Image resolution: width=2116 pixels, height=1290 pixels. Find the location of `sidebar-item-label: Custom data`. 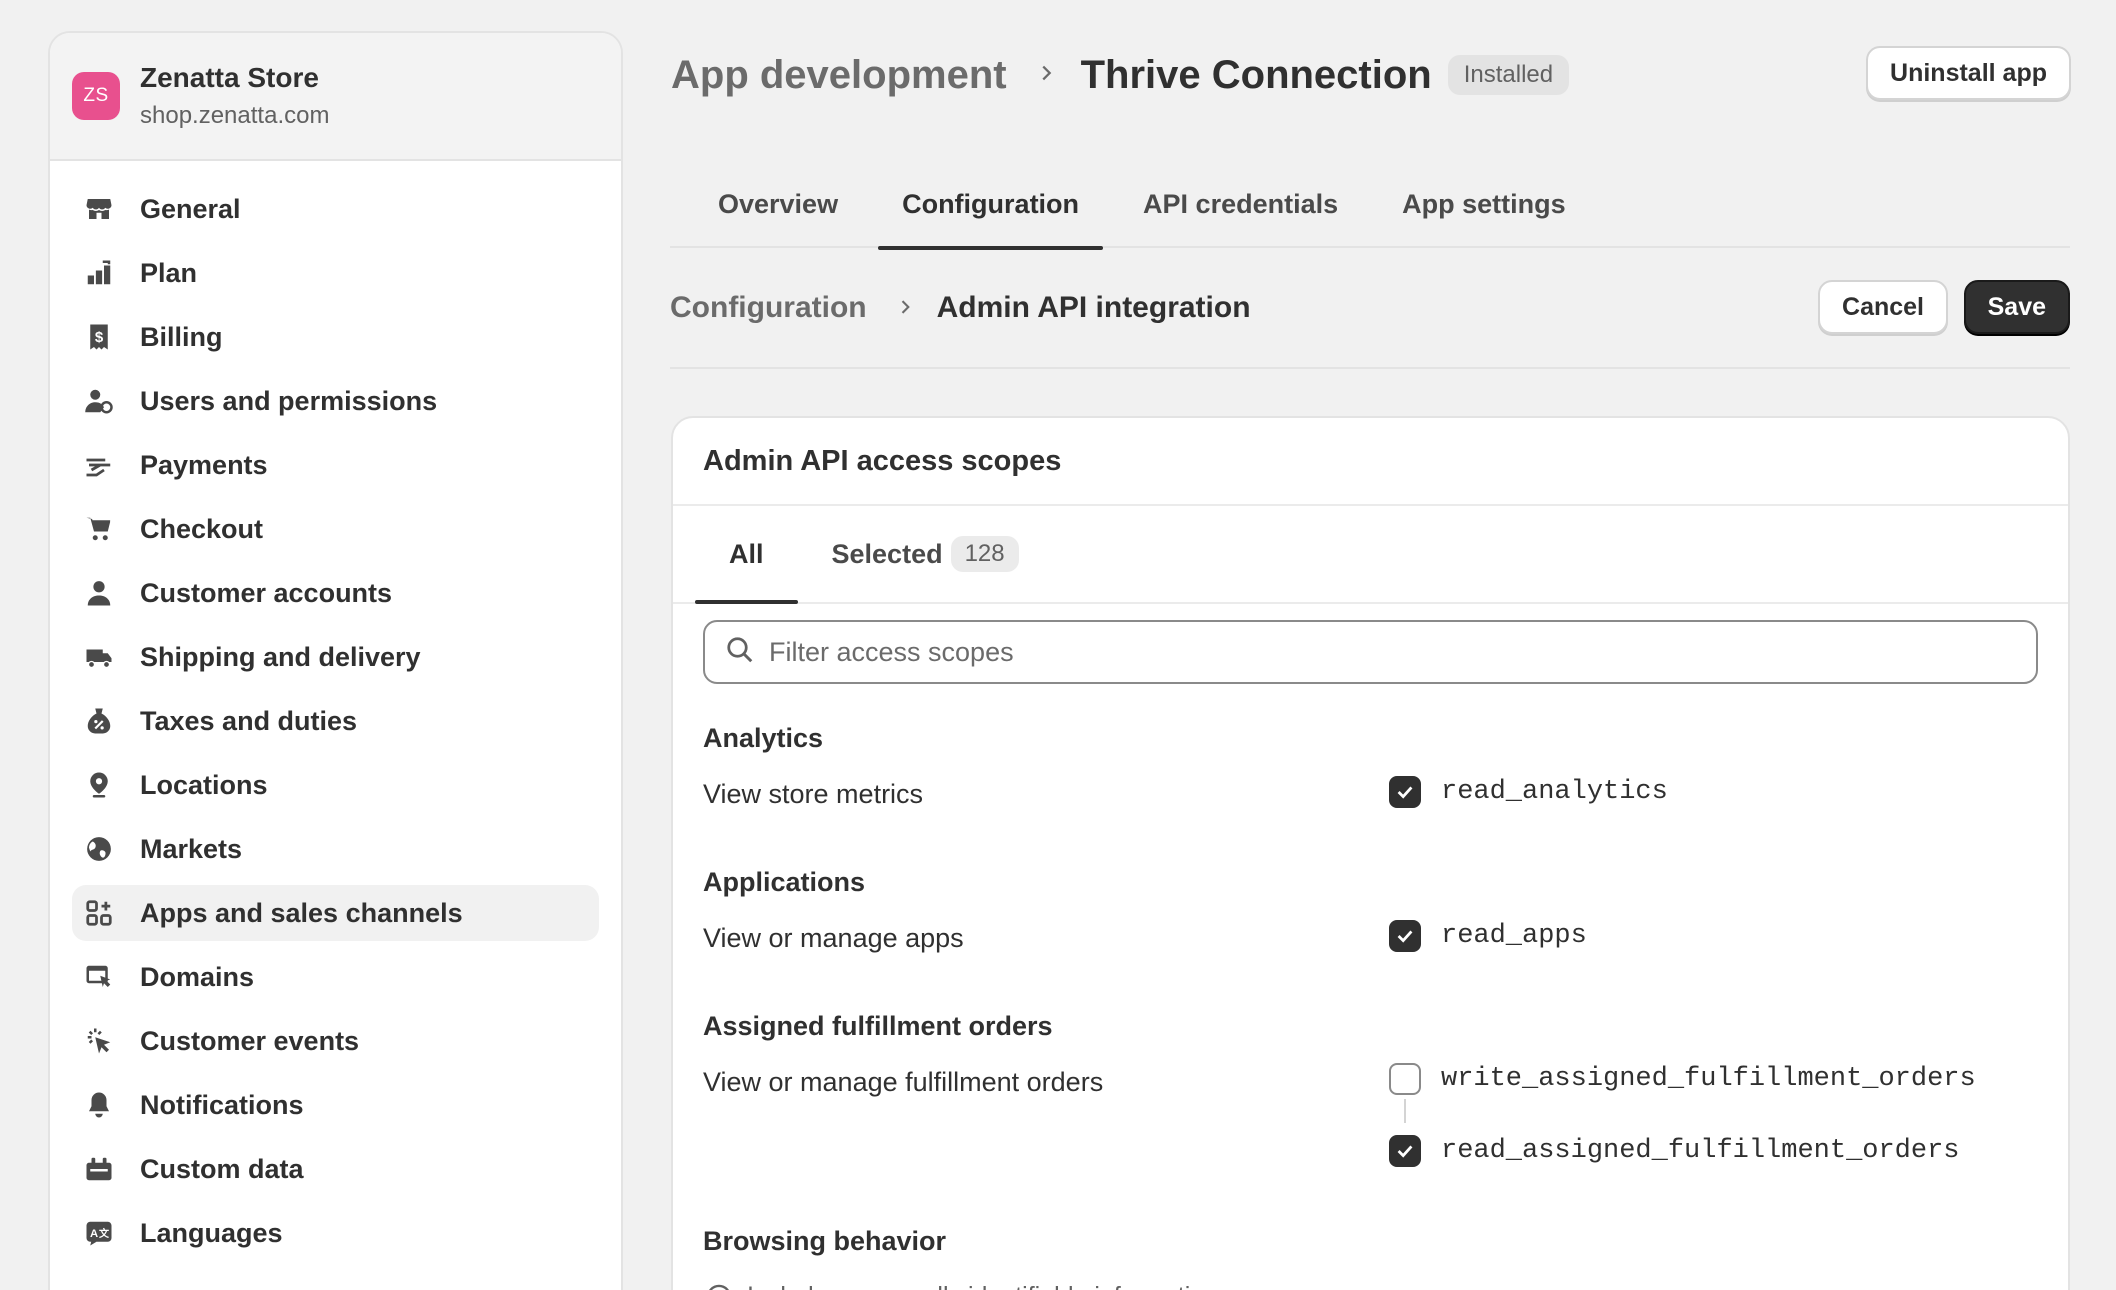

sidebar-item-label: Custom data is located at coordinates (222, 1168).